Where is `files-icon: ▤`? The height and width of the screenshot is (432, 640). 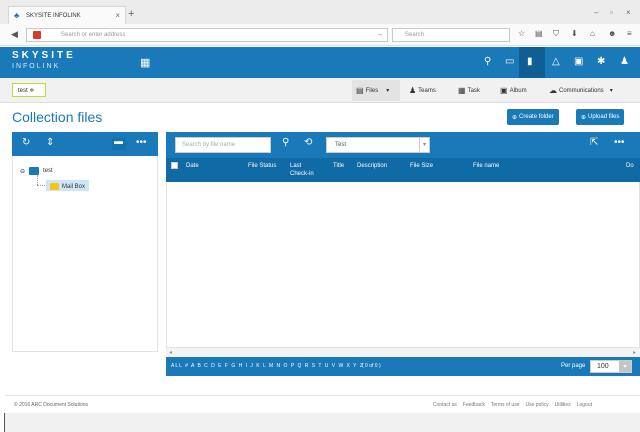 files-icon: ▤ is located at coordinates (360, 90).